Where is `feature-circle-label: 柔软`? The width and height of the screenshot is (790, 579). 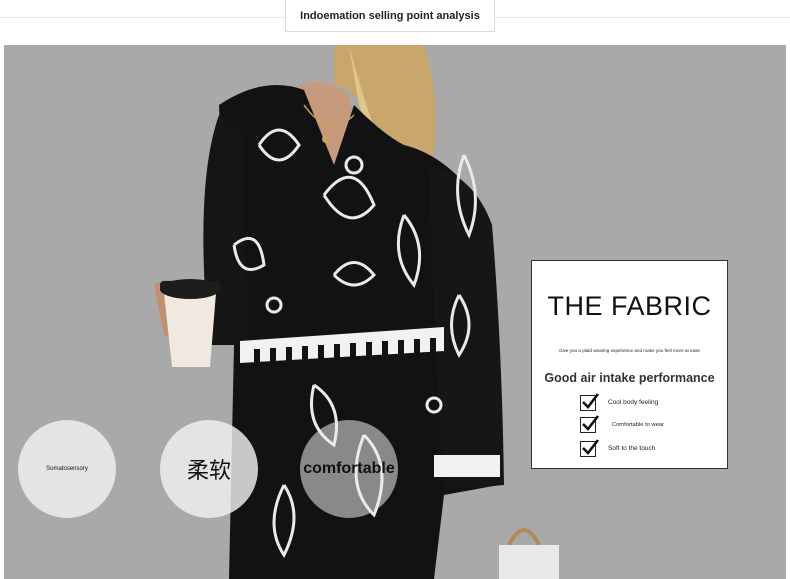 feature-circle-label: 柔软 is located at coordinates (208, 470).